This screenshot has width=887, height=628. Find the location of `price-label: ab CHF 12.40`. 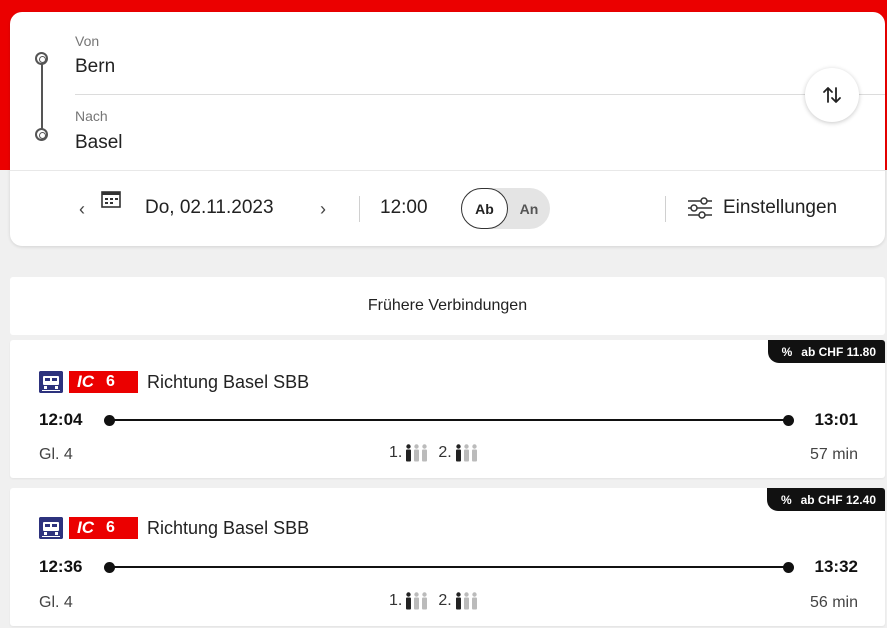

price-label: ab CHF 12.40 is located at coordinates (838, 499).